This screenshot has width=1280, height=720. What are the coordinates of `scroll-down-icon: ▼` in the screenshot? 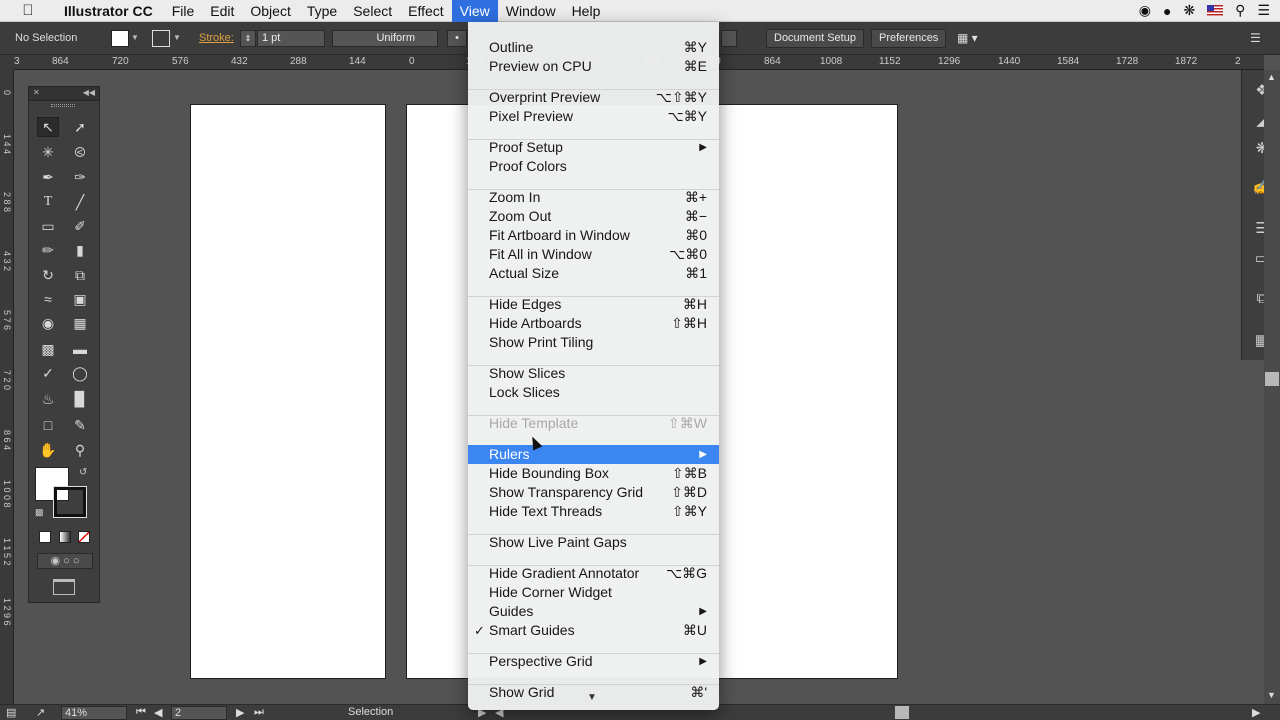 It's located at (1271, 695).